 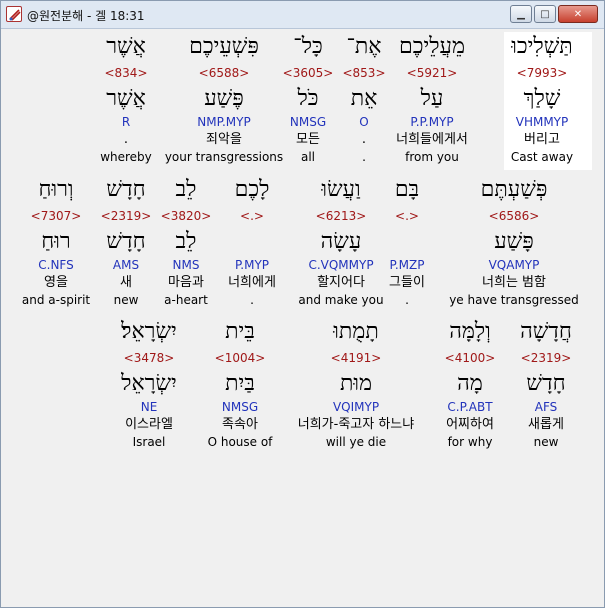 I want to click on word-lemma: מוּת, so click(x=356, y=383).